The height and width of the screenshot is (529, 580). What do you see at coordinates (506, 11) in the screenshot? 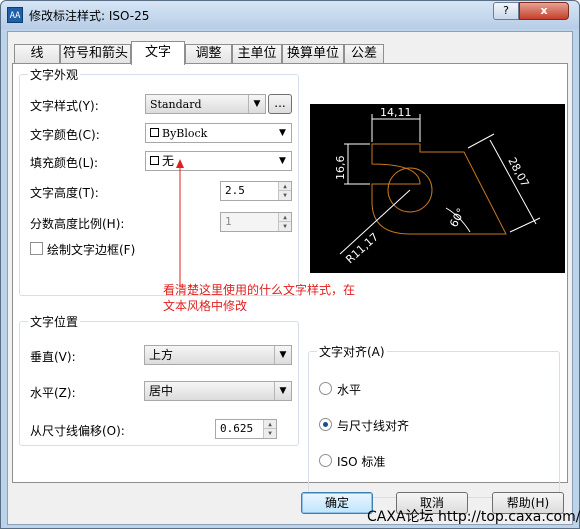
I see `help-title-button: ?` at bounding box center [506, 11].